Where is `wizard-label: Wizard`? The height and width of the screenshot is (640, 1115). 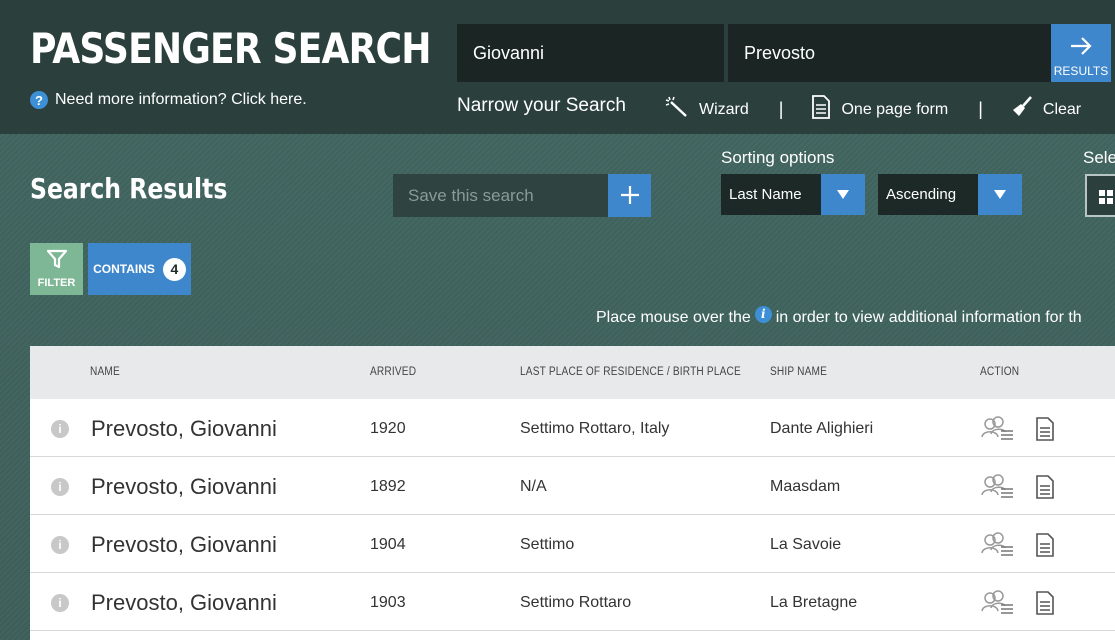
wizard-label: Wizard is located at coordinates (724, 109).